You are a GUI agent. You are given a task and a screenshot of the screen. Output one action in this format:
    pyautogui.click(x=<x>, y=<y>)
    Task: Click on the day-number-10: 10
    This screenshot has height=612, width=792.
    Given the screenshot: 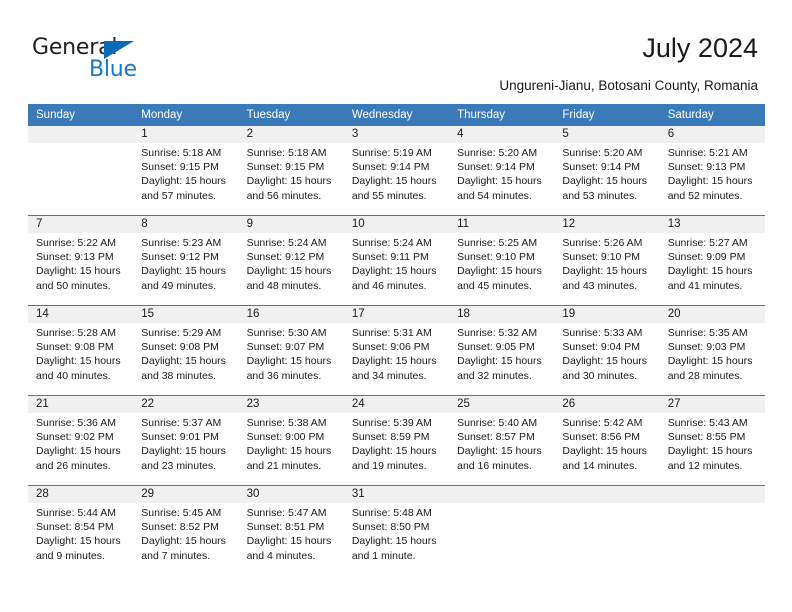 What is the action you would take?
    pyautogui.click(x=396, y=224)
    